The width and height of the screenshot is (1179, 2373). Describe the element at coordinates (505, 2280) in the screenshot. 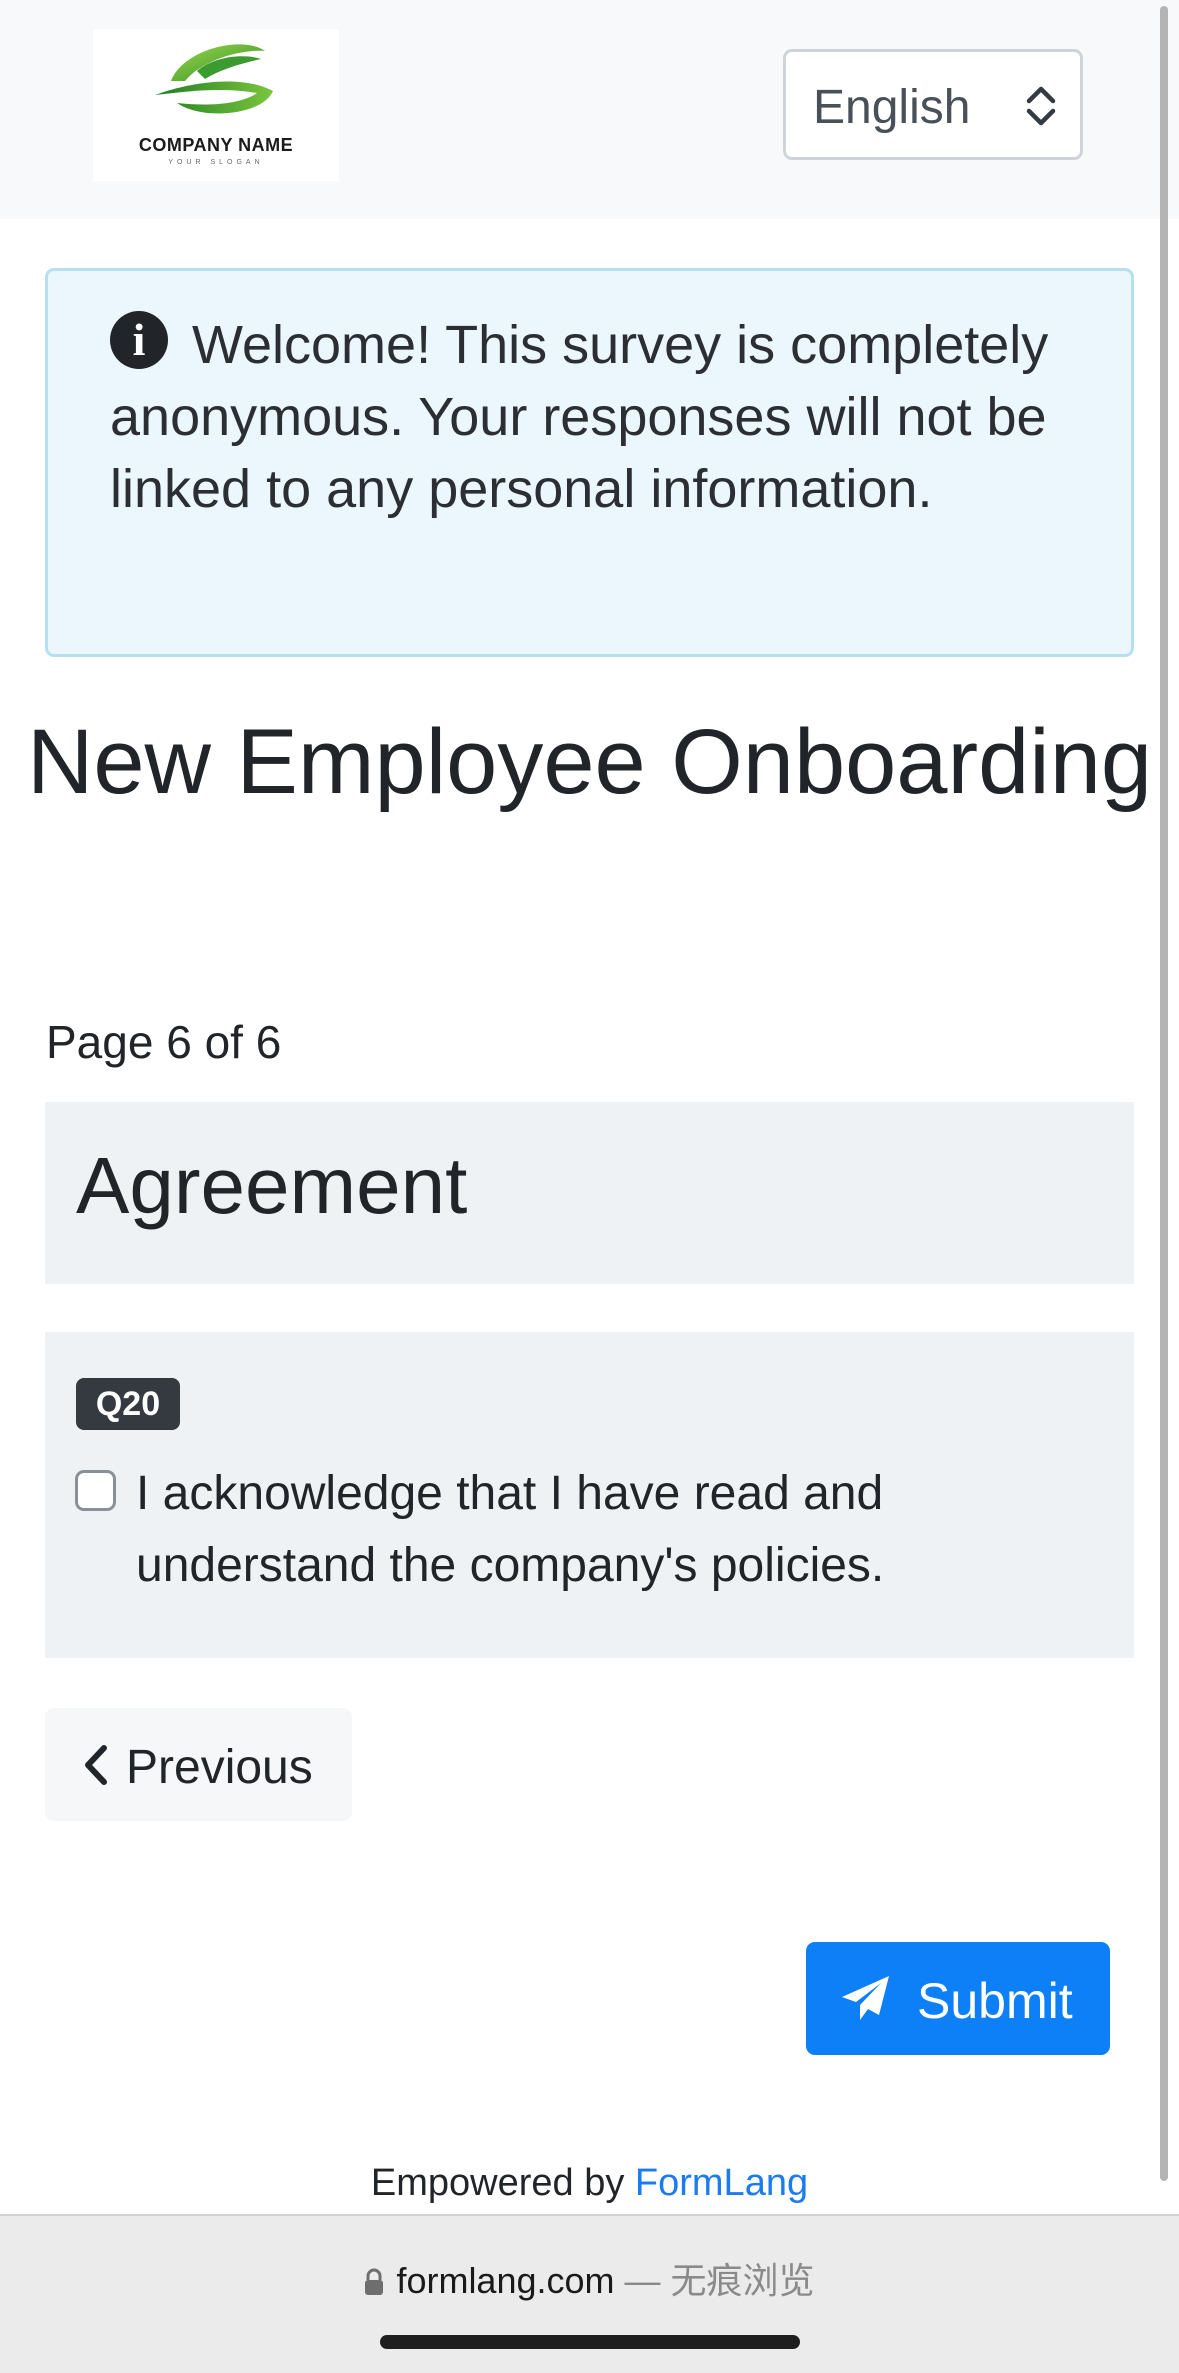

I see `browser-url: formlang.com` at that location.